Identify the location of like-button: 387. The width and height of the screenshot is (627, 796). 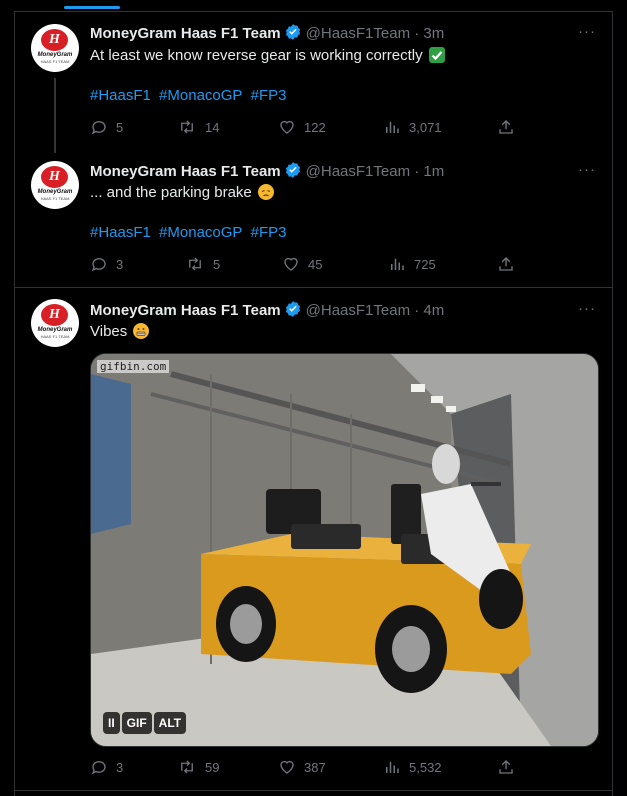
(302, 768).